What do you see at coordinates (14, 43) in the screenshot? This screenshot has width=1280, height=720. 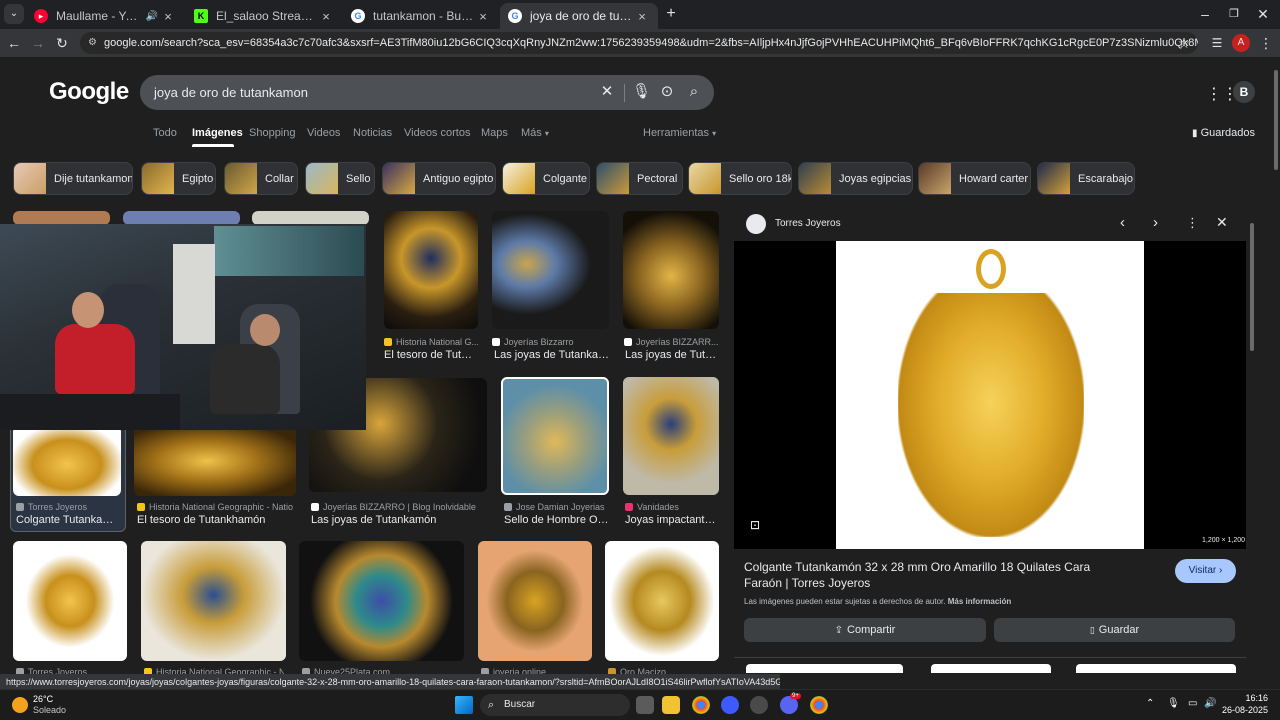 I see `back-icon: ←` at bounding box center [14, 43].